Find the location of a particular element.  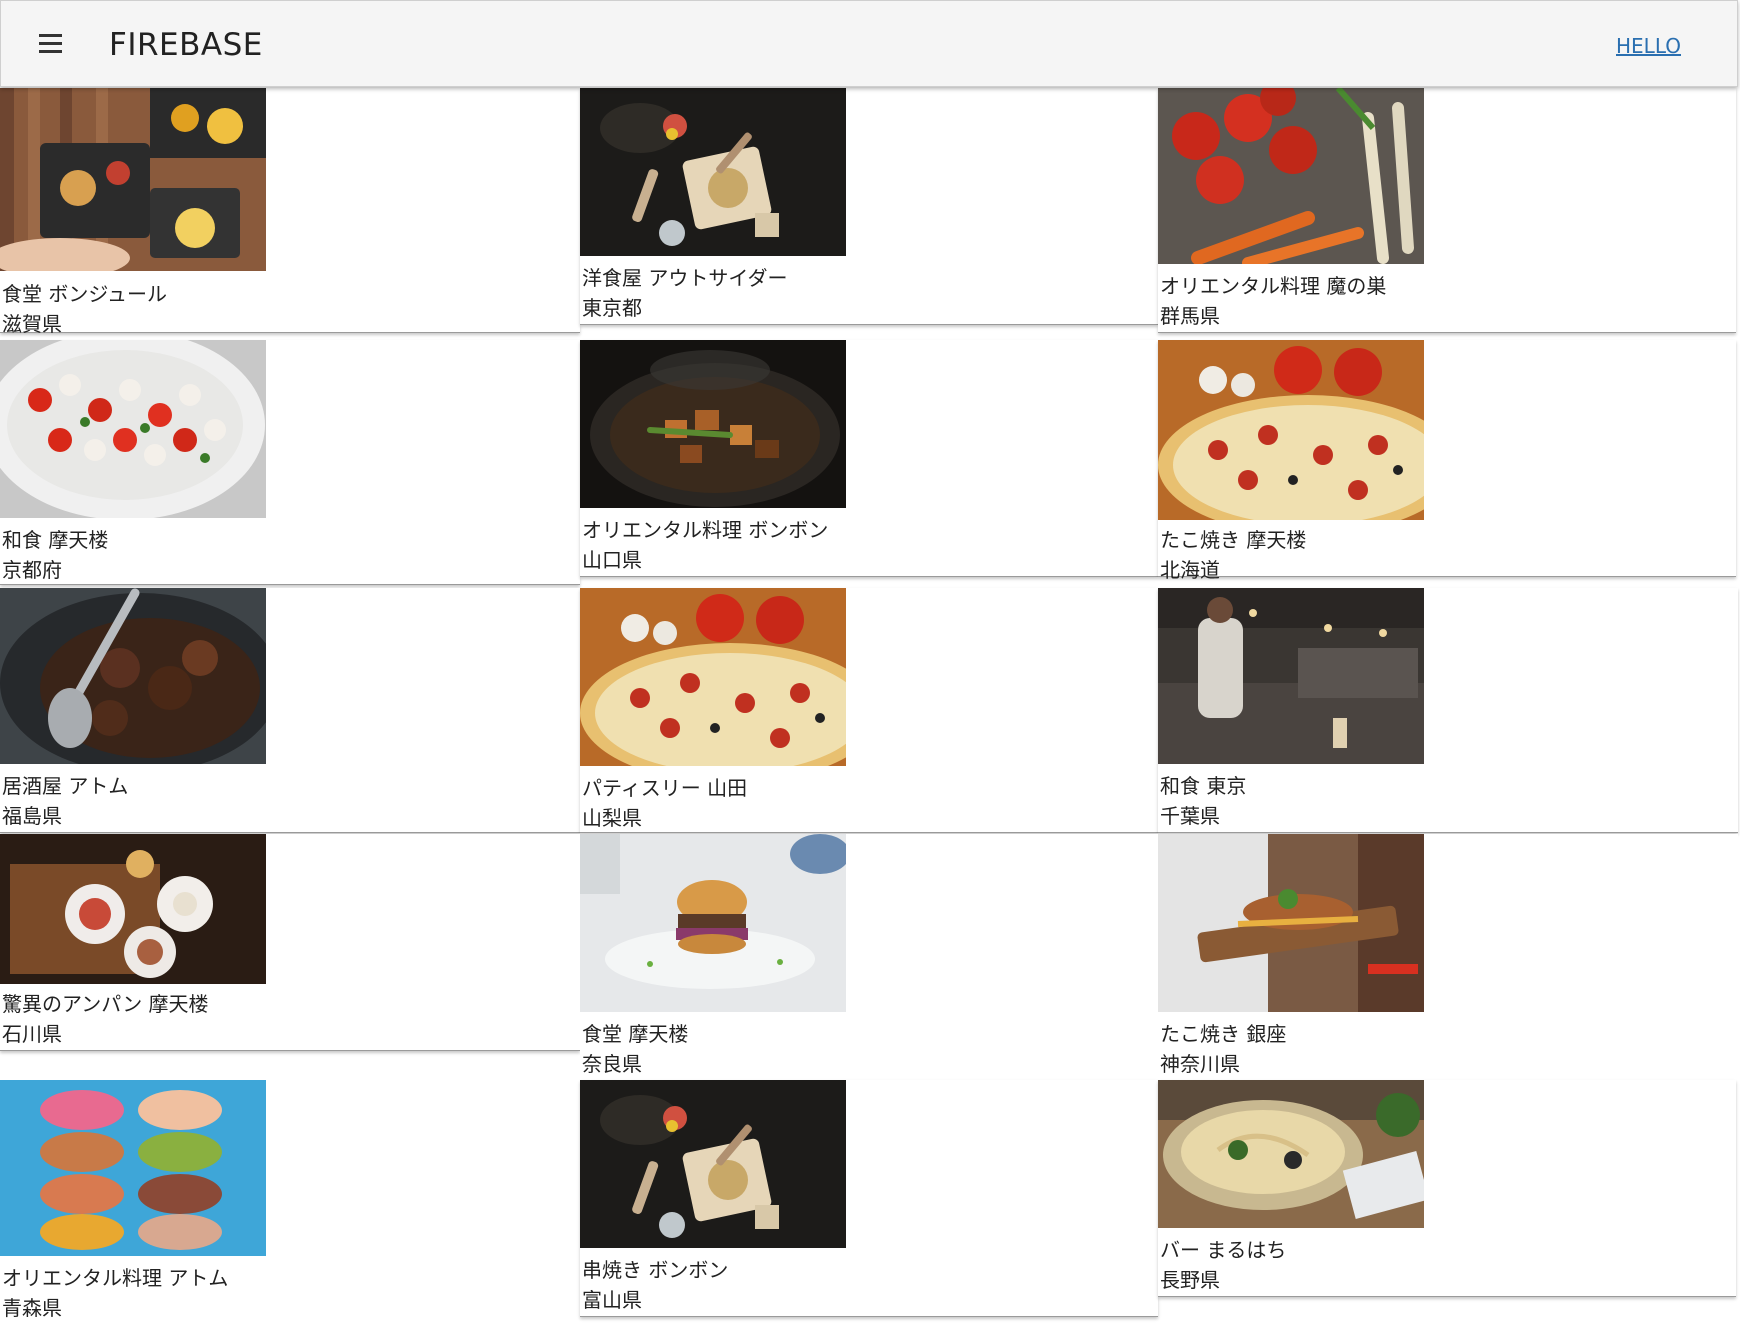

restaurant-name: オリエンタル料理 魔の巣 is located at coordinates (1273, 286).